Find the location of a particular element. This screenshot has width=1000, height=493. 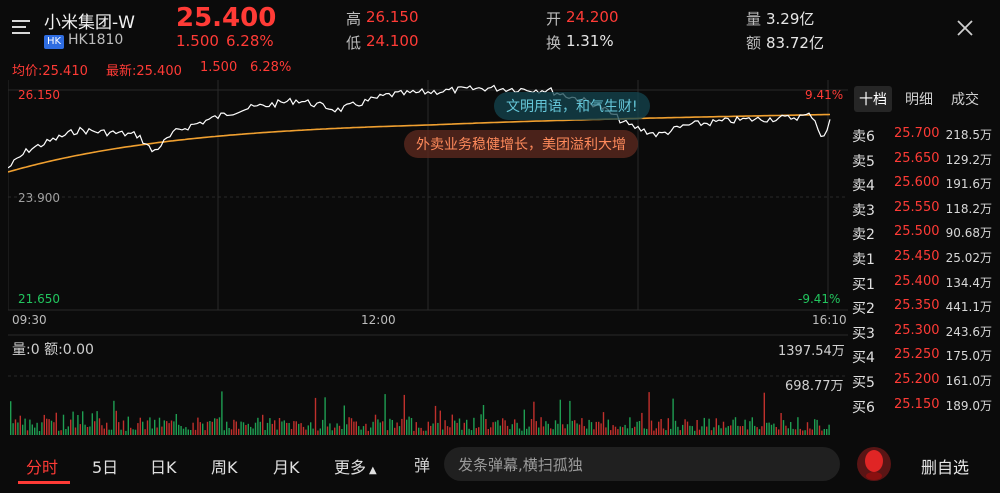

tab-more: 更多 ▲ is located at coordinates (355, 466).